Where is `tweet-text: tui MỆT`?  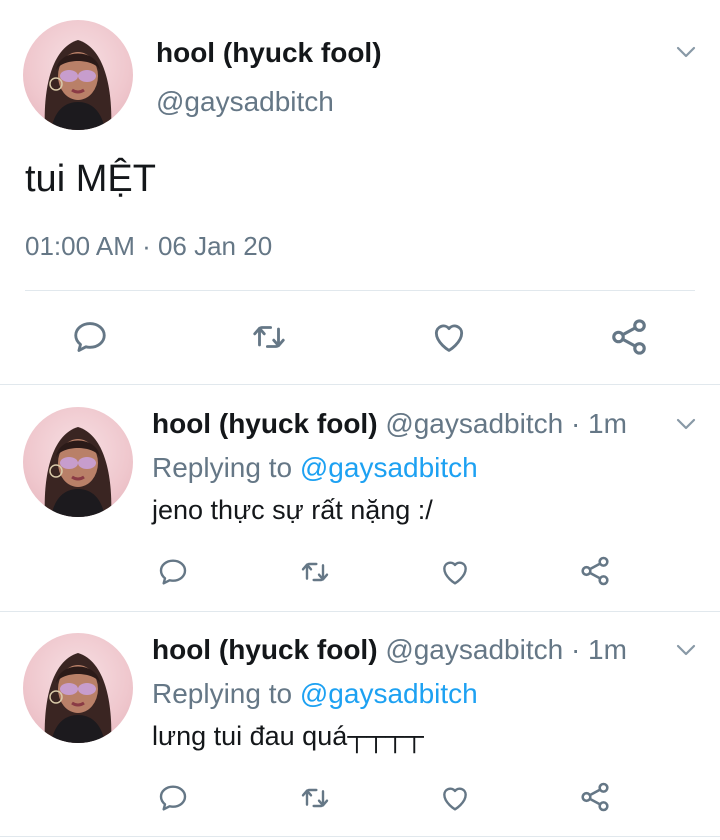 tweet-text: tui MỆT is located at coordinates (90, 179).